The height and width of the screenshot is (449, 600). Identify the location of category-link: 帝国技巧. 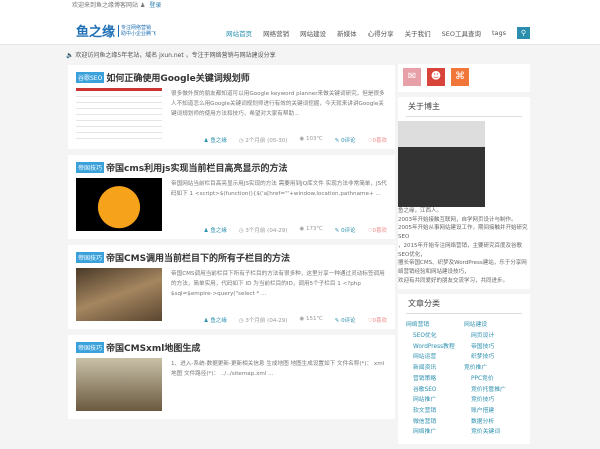
(493, 347).